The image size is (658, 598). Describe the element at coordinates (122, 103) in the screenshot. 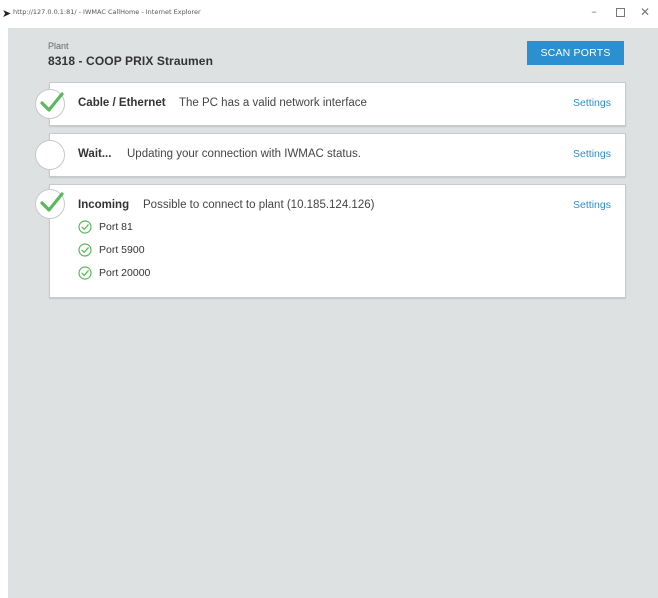

I see `card-title: Cable / Ethernet` at that location.